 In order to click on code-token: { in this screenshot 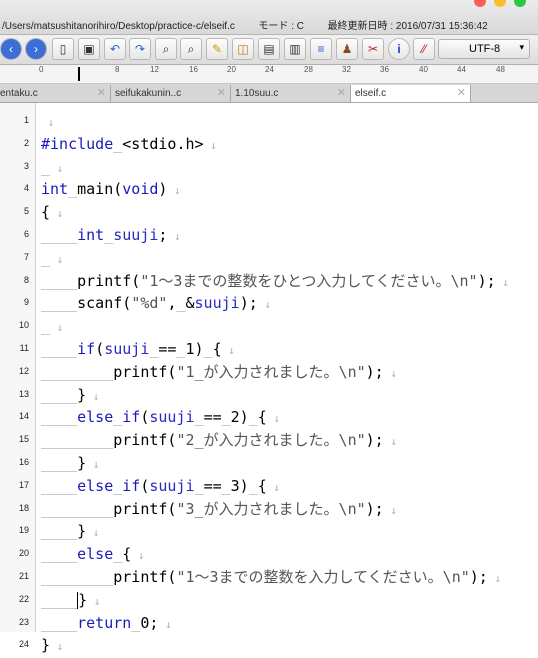, I will do `click(262, 485)`.